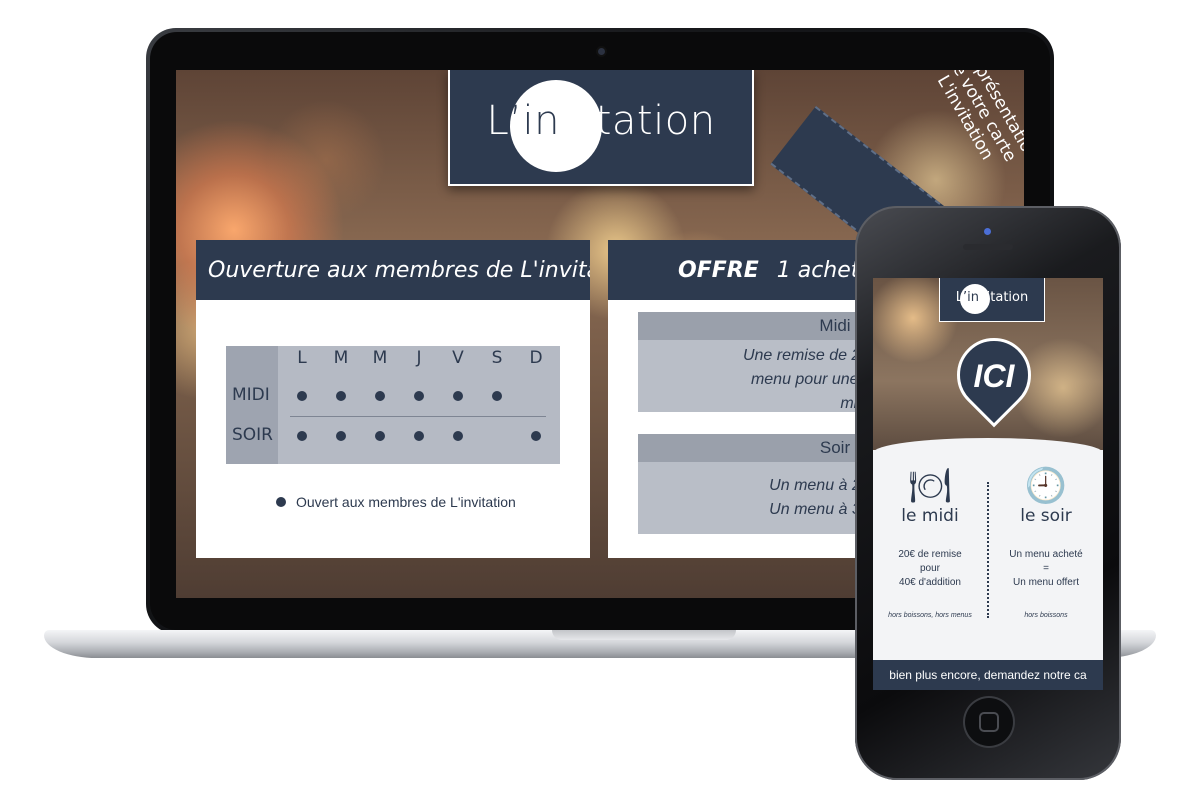 The image size is (1200, 800). What do you see at coordinates (396, 502) in the screenshot?
I see `schedule-legend: Ouvert aux membres de L'invitation` at bounding box center [396, 502].